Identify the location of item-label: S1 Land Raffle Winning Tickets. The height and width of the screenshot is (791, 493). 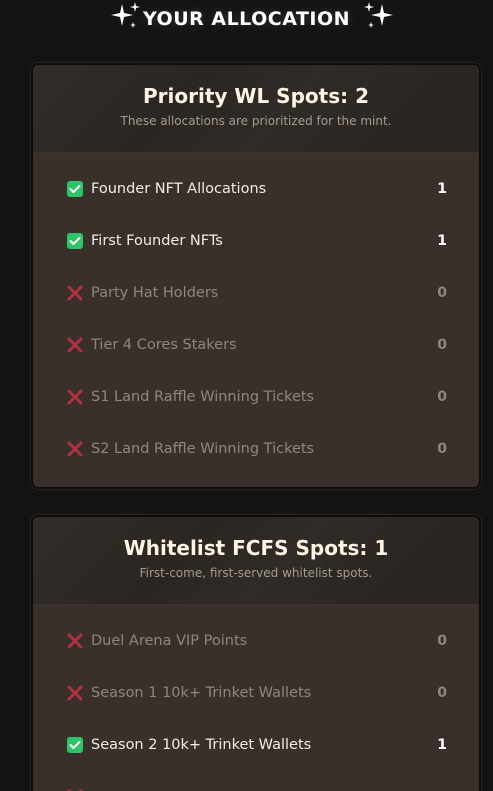
(203, 397).